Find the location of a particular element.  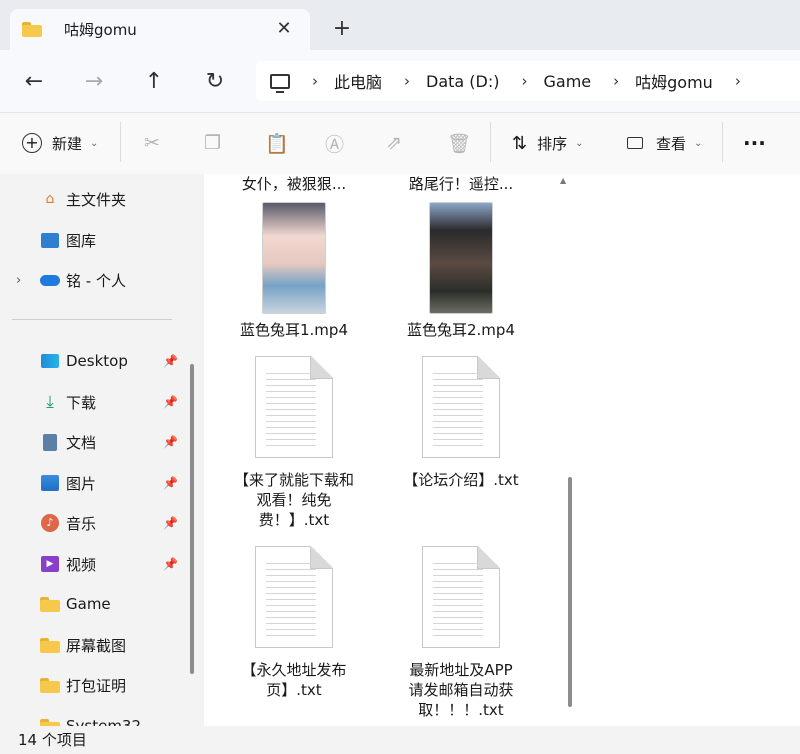

paste-button: 📋 is located at coordinates (277, 143).